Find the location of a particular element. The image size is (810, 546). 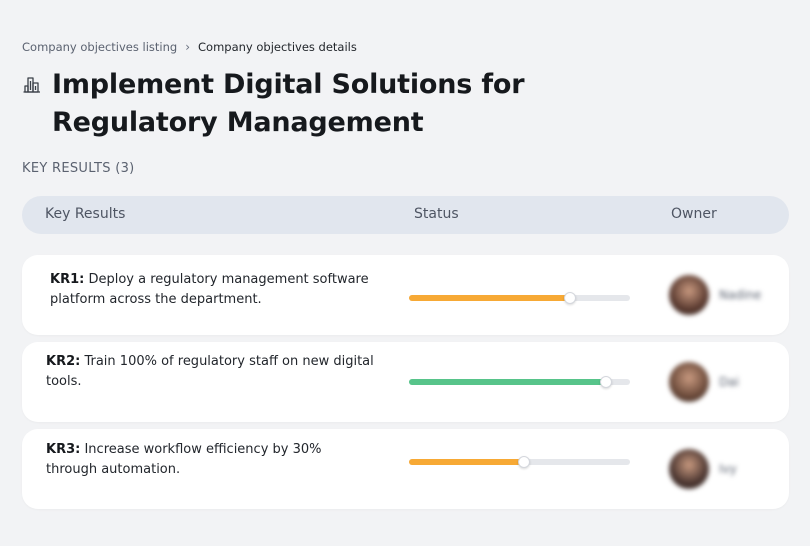

key-result-code: KR1: is located at coordinates (67, 279).